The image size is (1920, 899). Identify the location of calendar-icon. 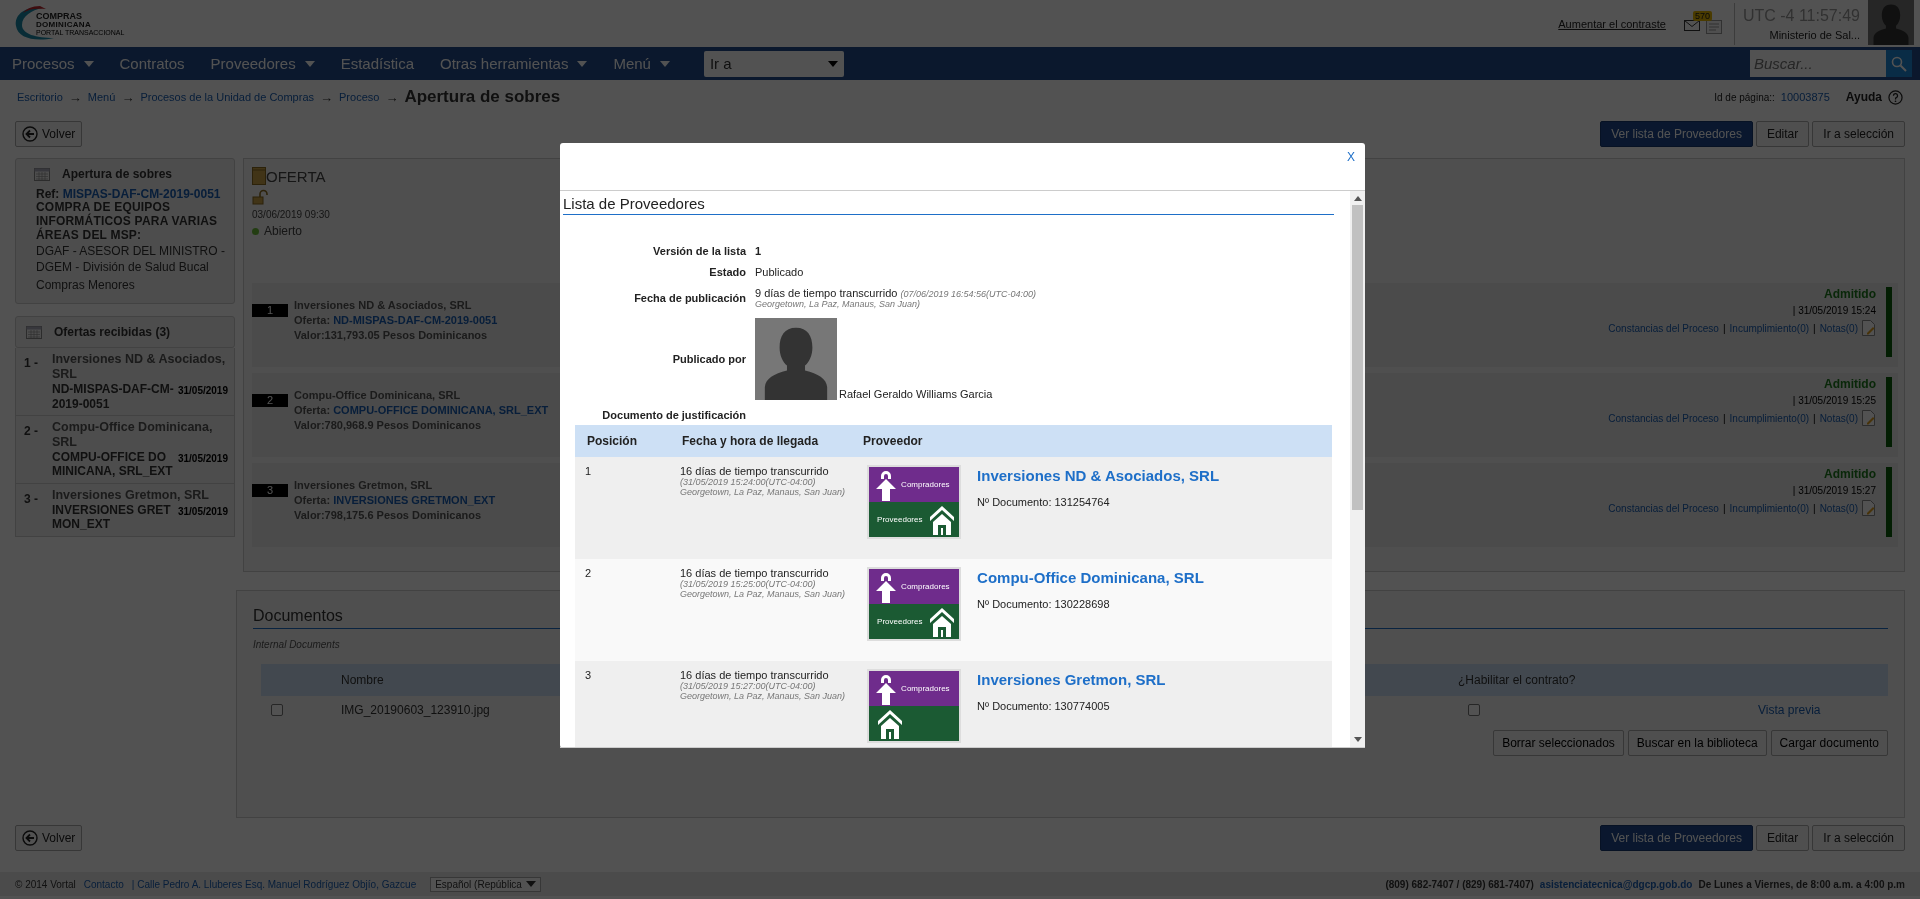
(42, 174).